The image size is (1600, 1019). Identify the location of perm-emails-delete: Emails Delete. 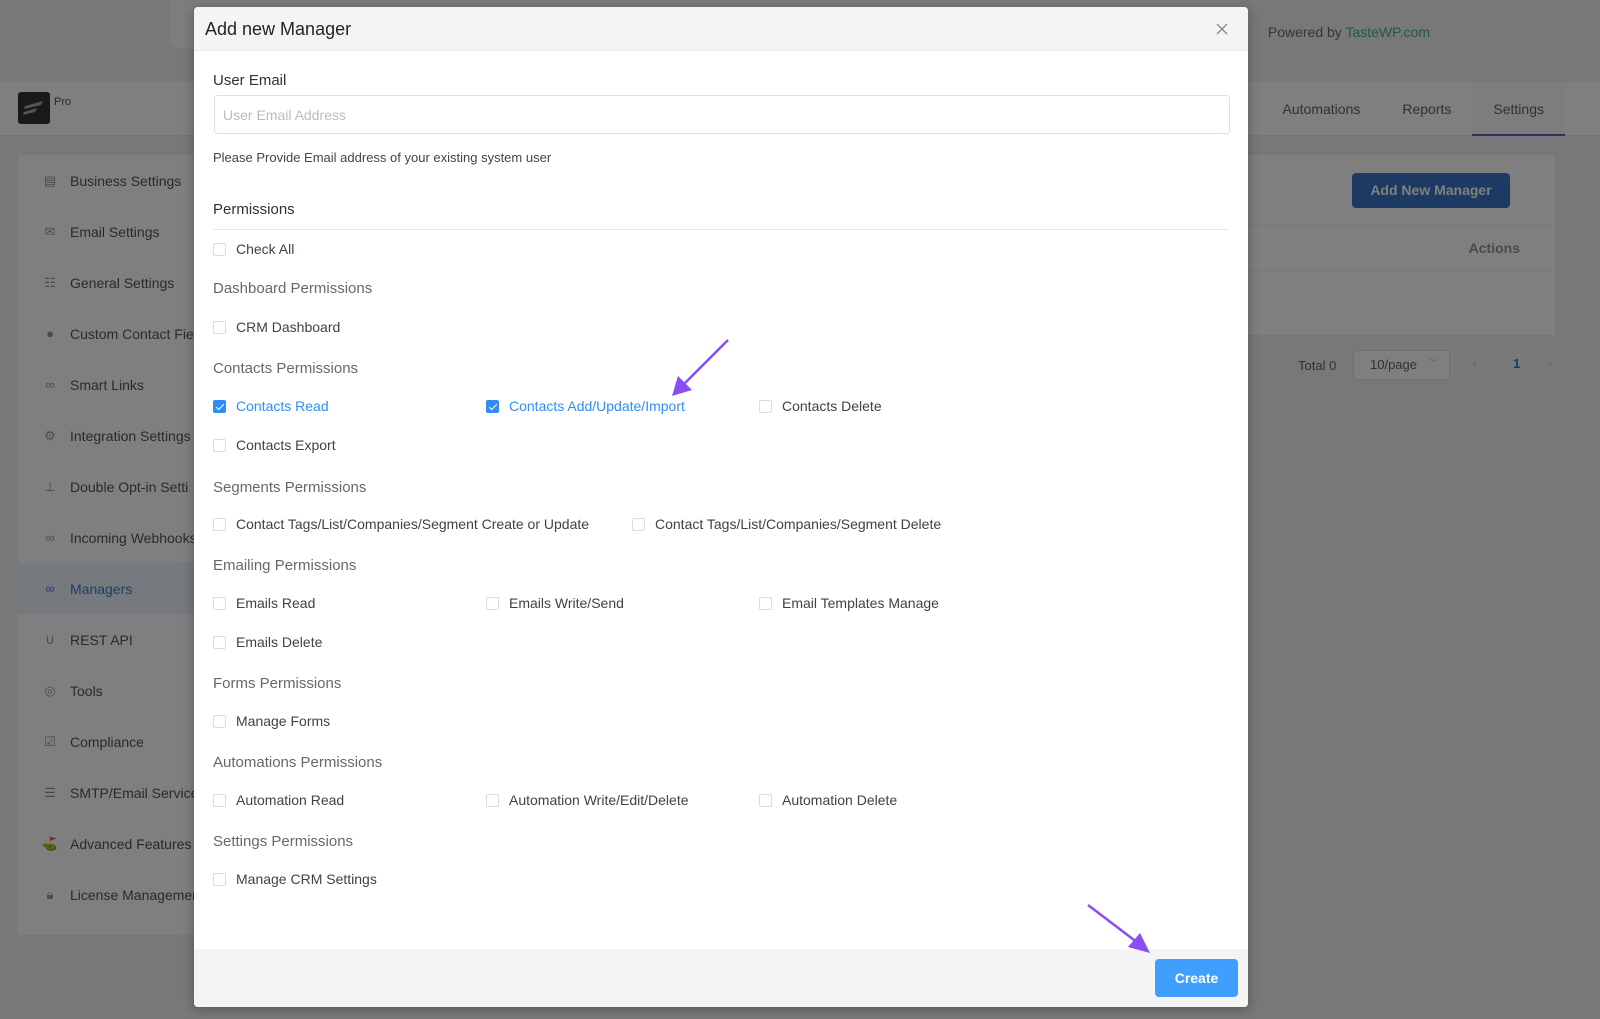
(267, 642).